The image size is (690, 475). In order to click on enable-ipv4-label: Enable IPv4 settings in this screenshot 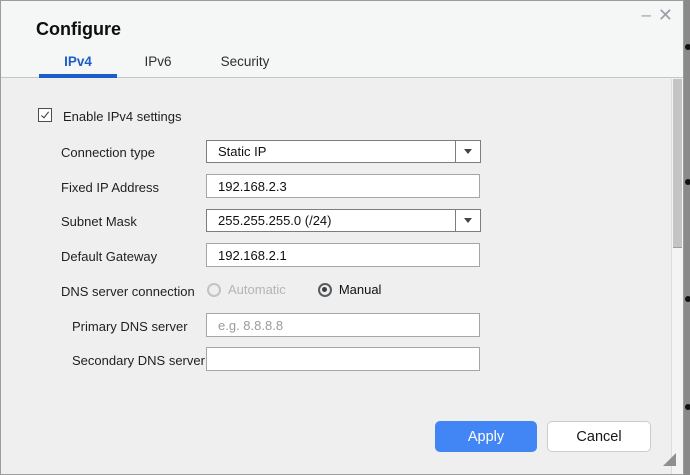, I will do `click(122, 116)`.